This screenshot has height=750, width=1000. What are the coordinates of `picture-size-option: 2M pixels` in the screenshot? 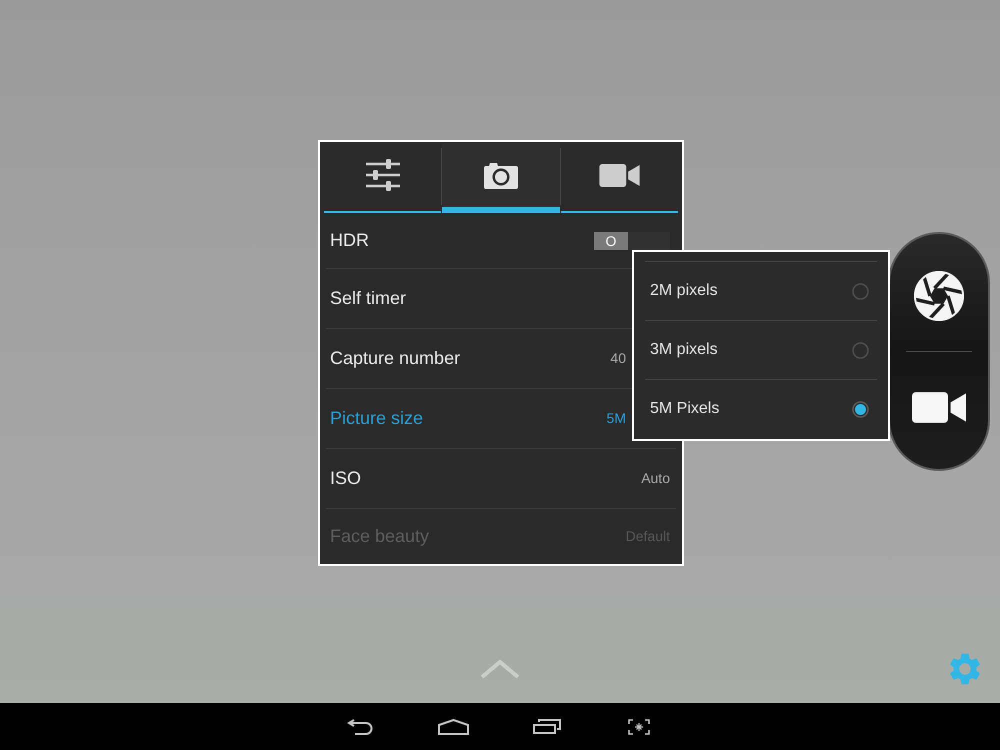 It's located at (761, 290).